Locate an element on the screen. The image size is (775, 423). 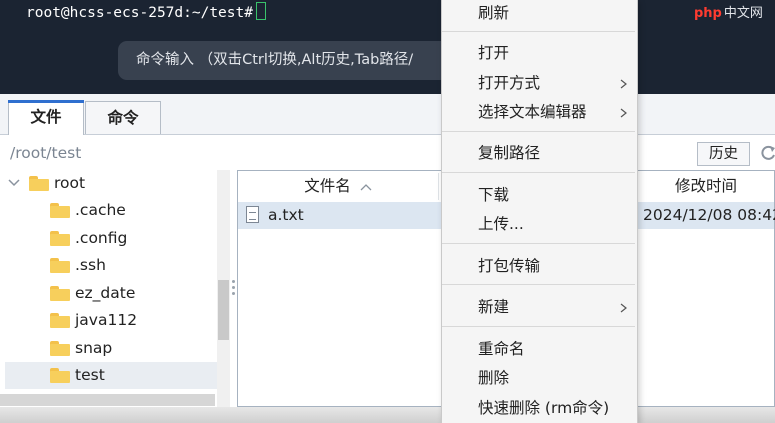
tree-item-label: .config is located at coordinates (101, 238).